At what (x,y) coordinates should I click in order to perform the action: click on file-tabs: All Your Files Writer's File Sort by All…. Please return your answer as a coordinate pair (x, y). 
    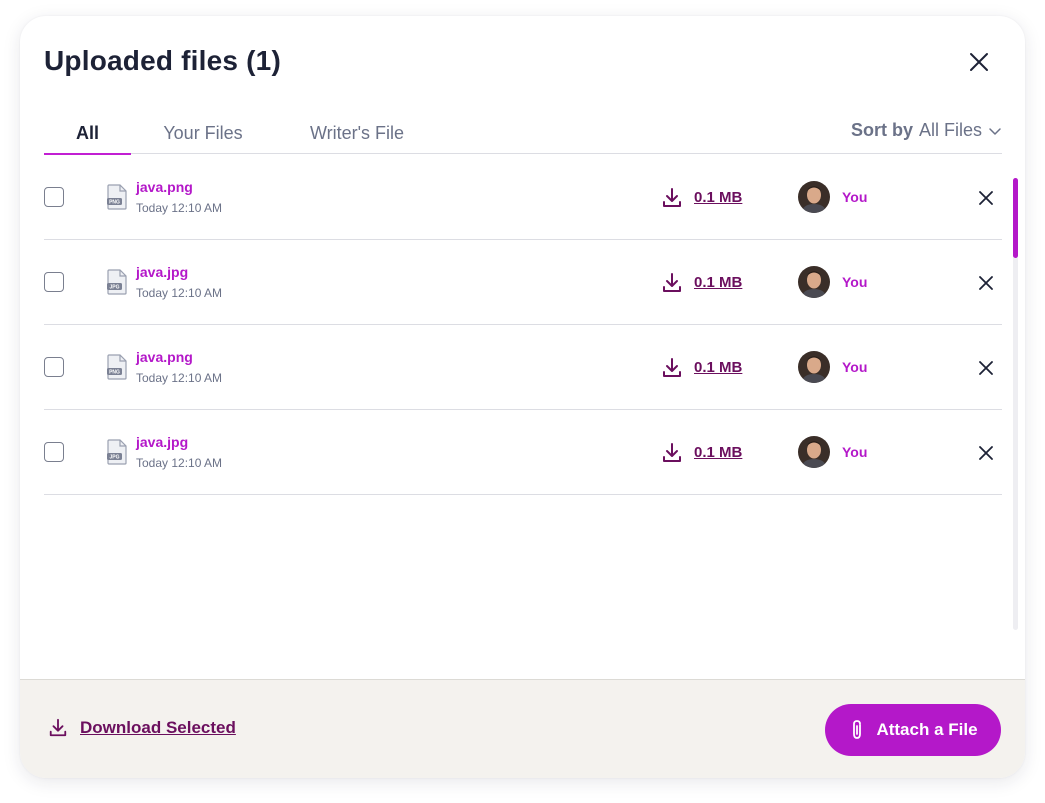
    Looking at the image, I should click on (523, 137).